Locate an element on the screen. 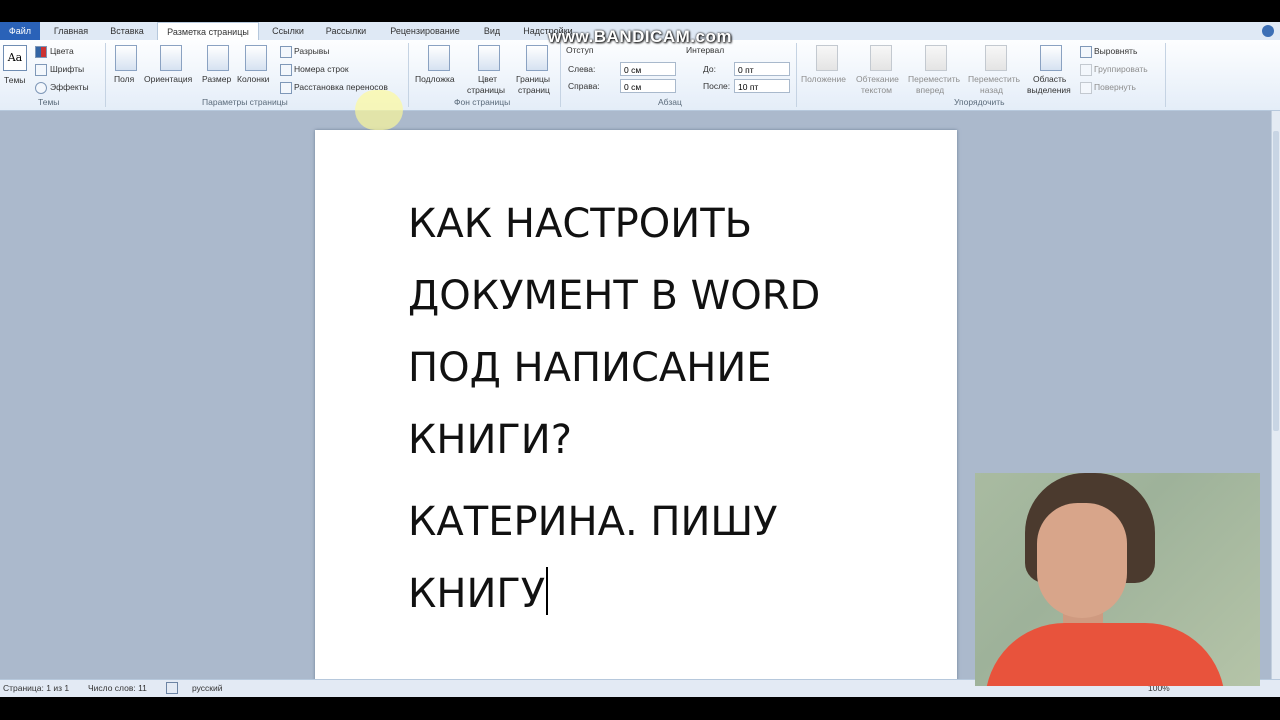 This screenshot has height=720, width=1280. send-backward-button-line2: назад is located at coordinates (991, 90).